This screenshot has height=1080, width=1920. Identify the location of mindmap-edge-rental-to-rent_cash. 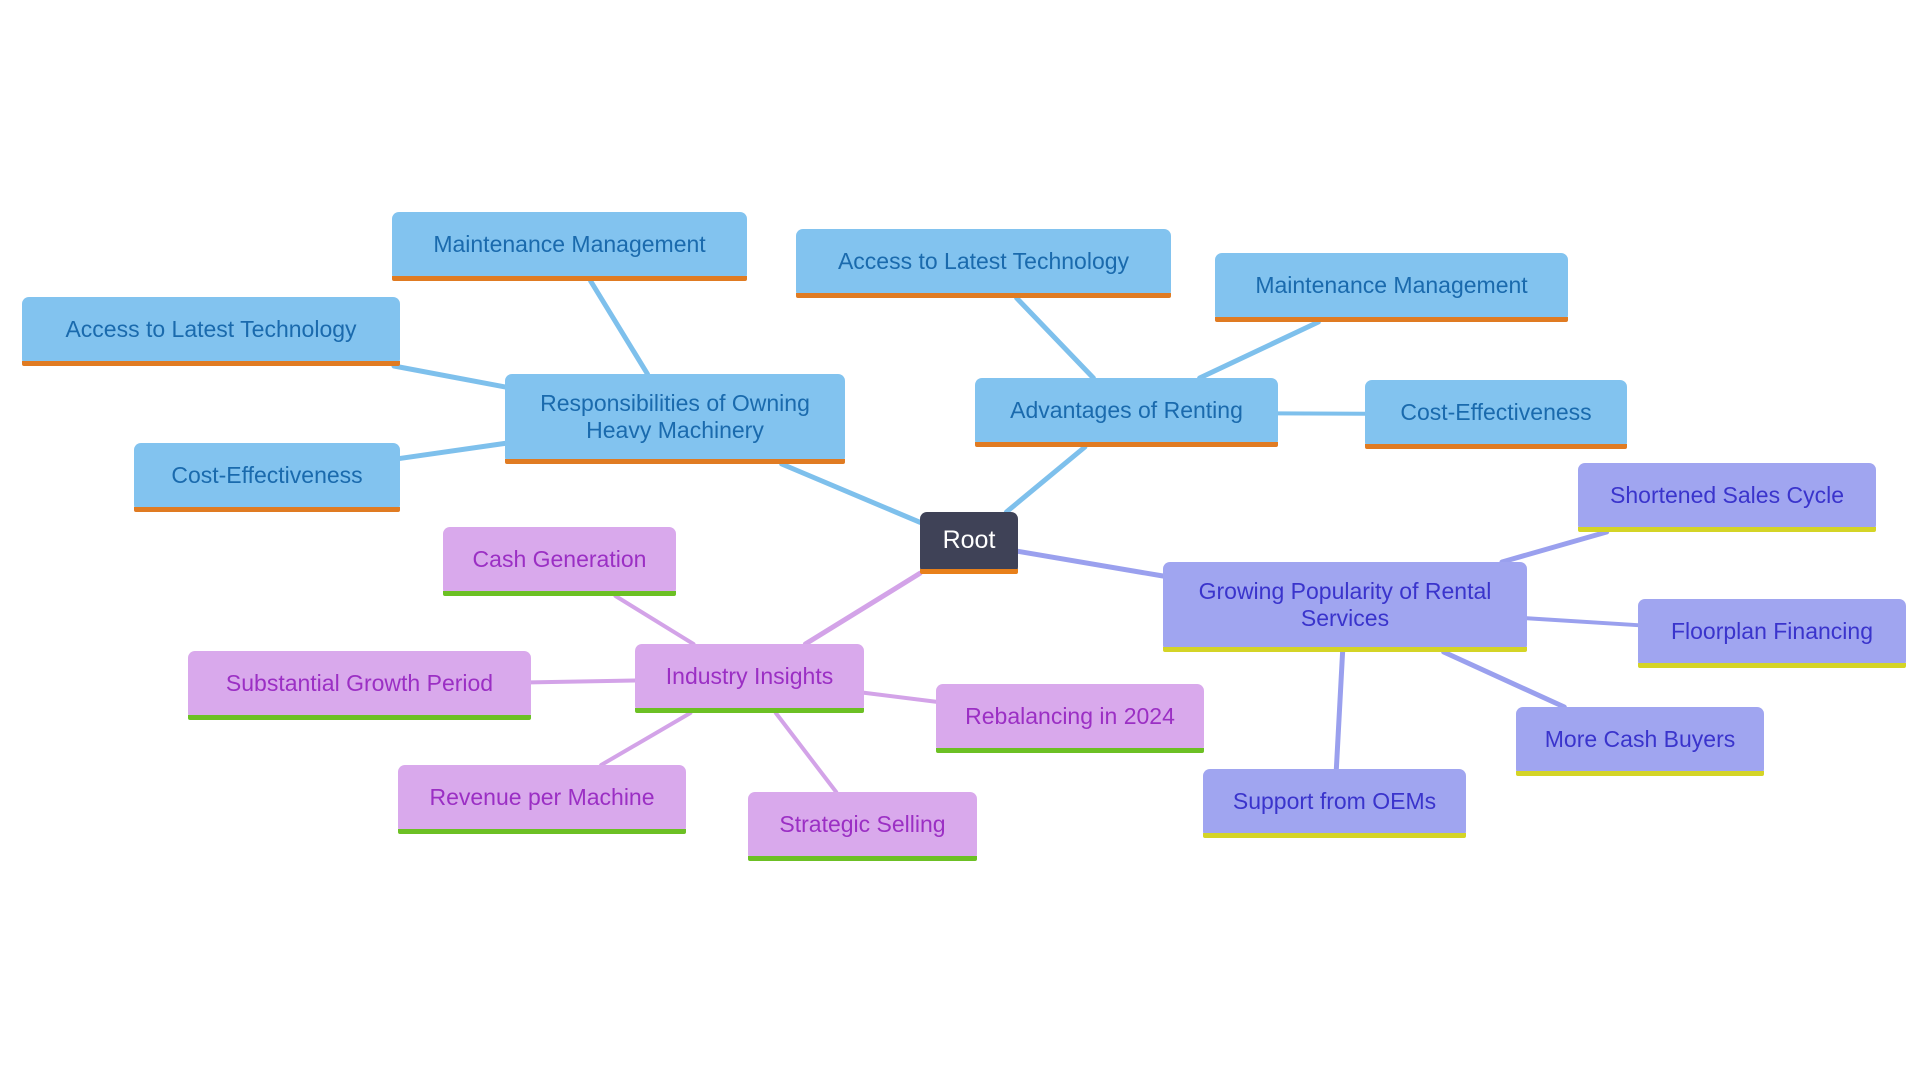
(1504, 679).